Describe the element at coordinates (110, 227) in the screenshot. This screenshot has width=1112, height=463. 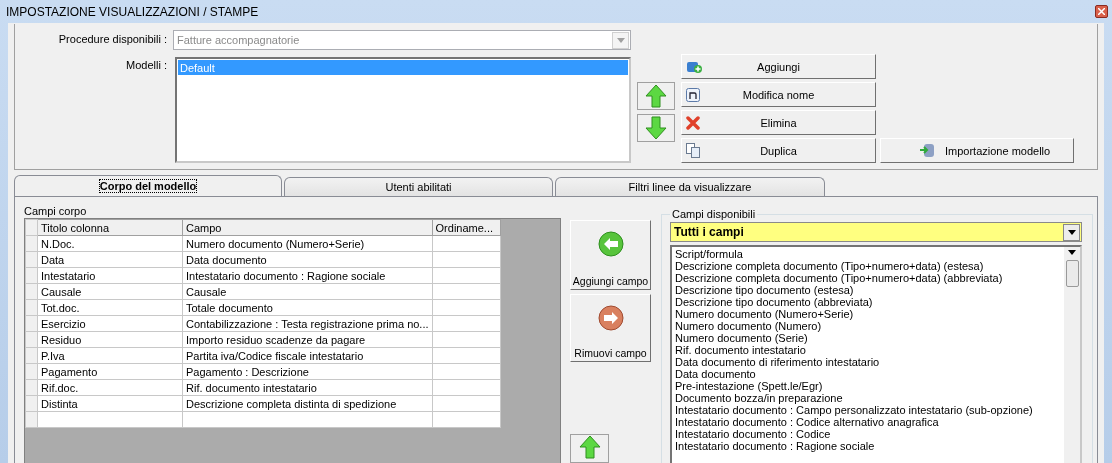
I see `column-header: Titolo colonna` at that location.